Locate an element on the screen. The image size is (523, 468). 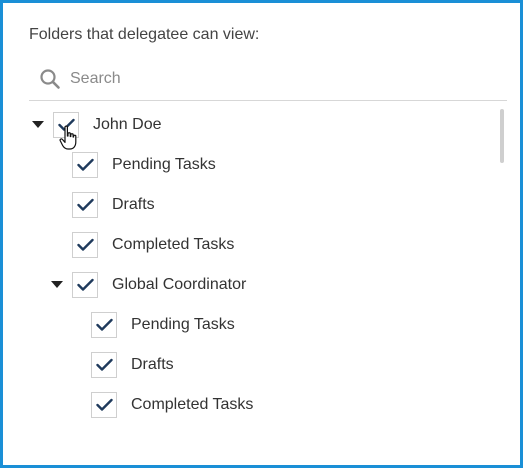
tree-node-global-coordinator: Global Coordinator is located at coordinates (264, 285).